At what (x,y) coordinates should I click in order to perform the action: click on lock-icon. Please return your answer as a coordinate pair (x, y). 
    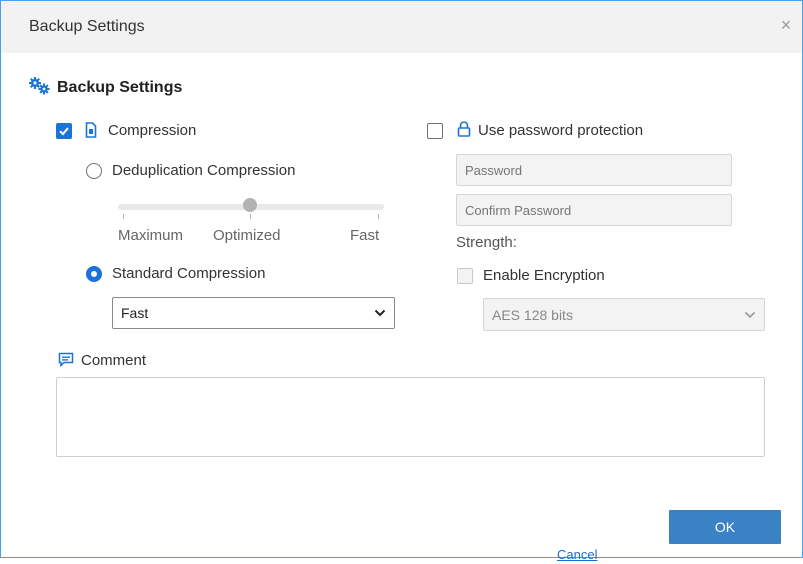
    Looking at the image, I should click on (464, 131).